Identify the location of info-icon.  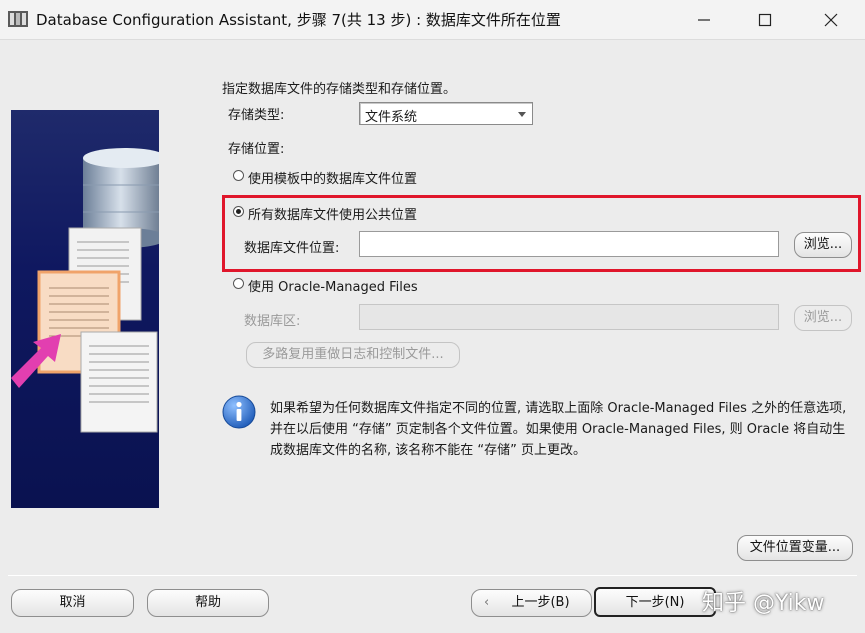
(239, 412).